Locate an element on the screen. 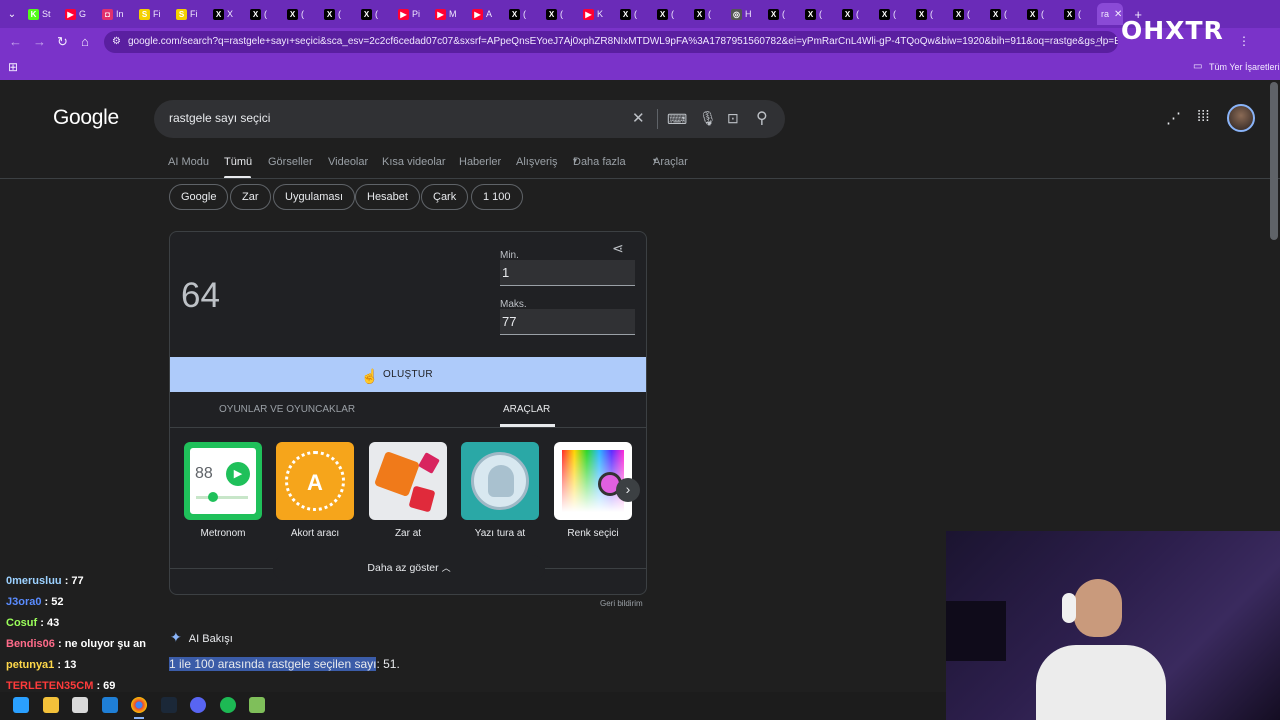 The image size is (1280, 720). chip-cark: Çark is located at coordinates (445, 197).